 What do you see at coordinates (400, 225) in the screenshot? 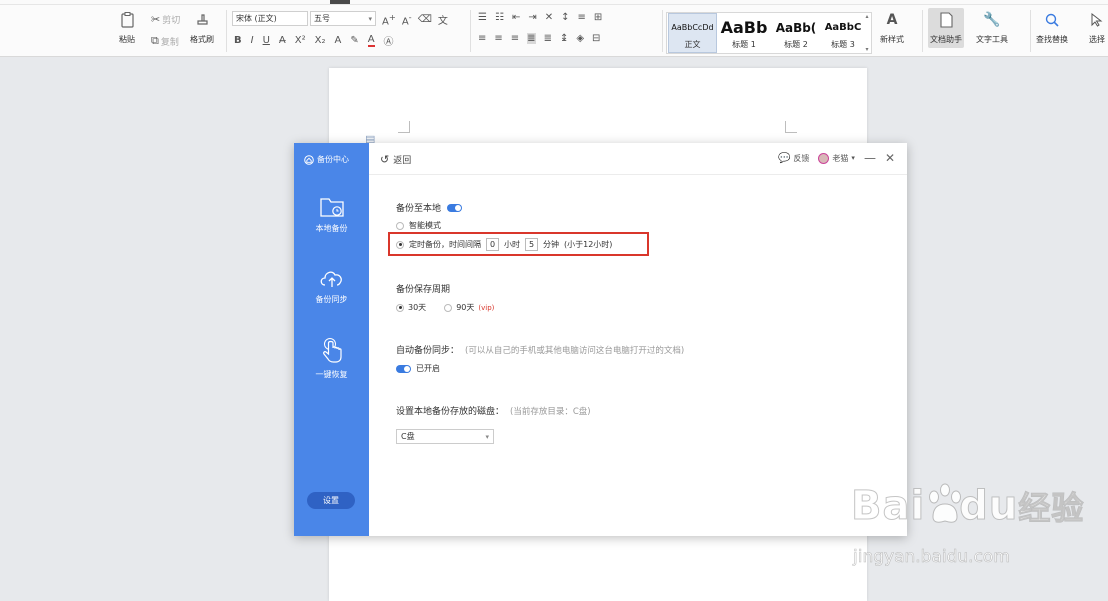
I see `smart-mode-radio` at bounding box center [400, 225].